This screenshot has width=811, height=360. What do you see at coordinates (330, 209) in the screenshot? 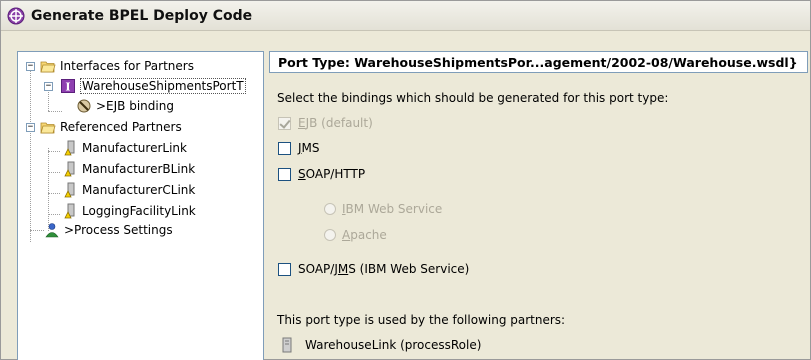
I see `ibm-web-service-radio` at bounding box center [330, 209].